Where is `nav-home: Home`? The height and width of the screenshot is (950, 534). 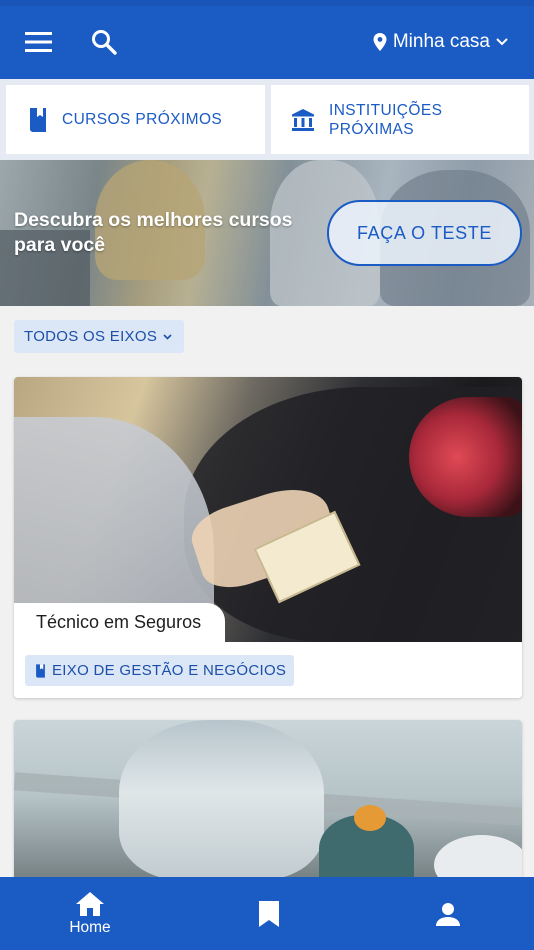 nav-home: Home is located at coordinates (90, 913).